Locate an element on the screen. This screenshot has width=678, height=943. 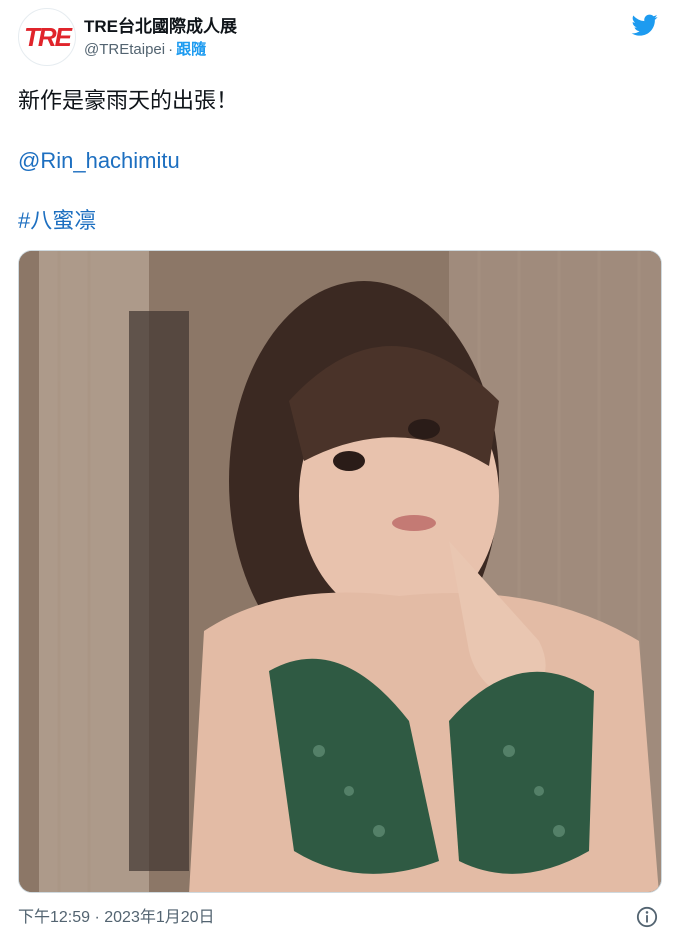
handle: @TREtaipei is located at coordinates (124, 49).